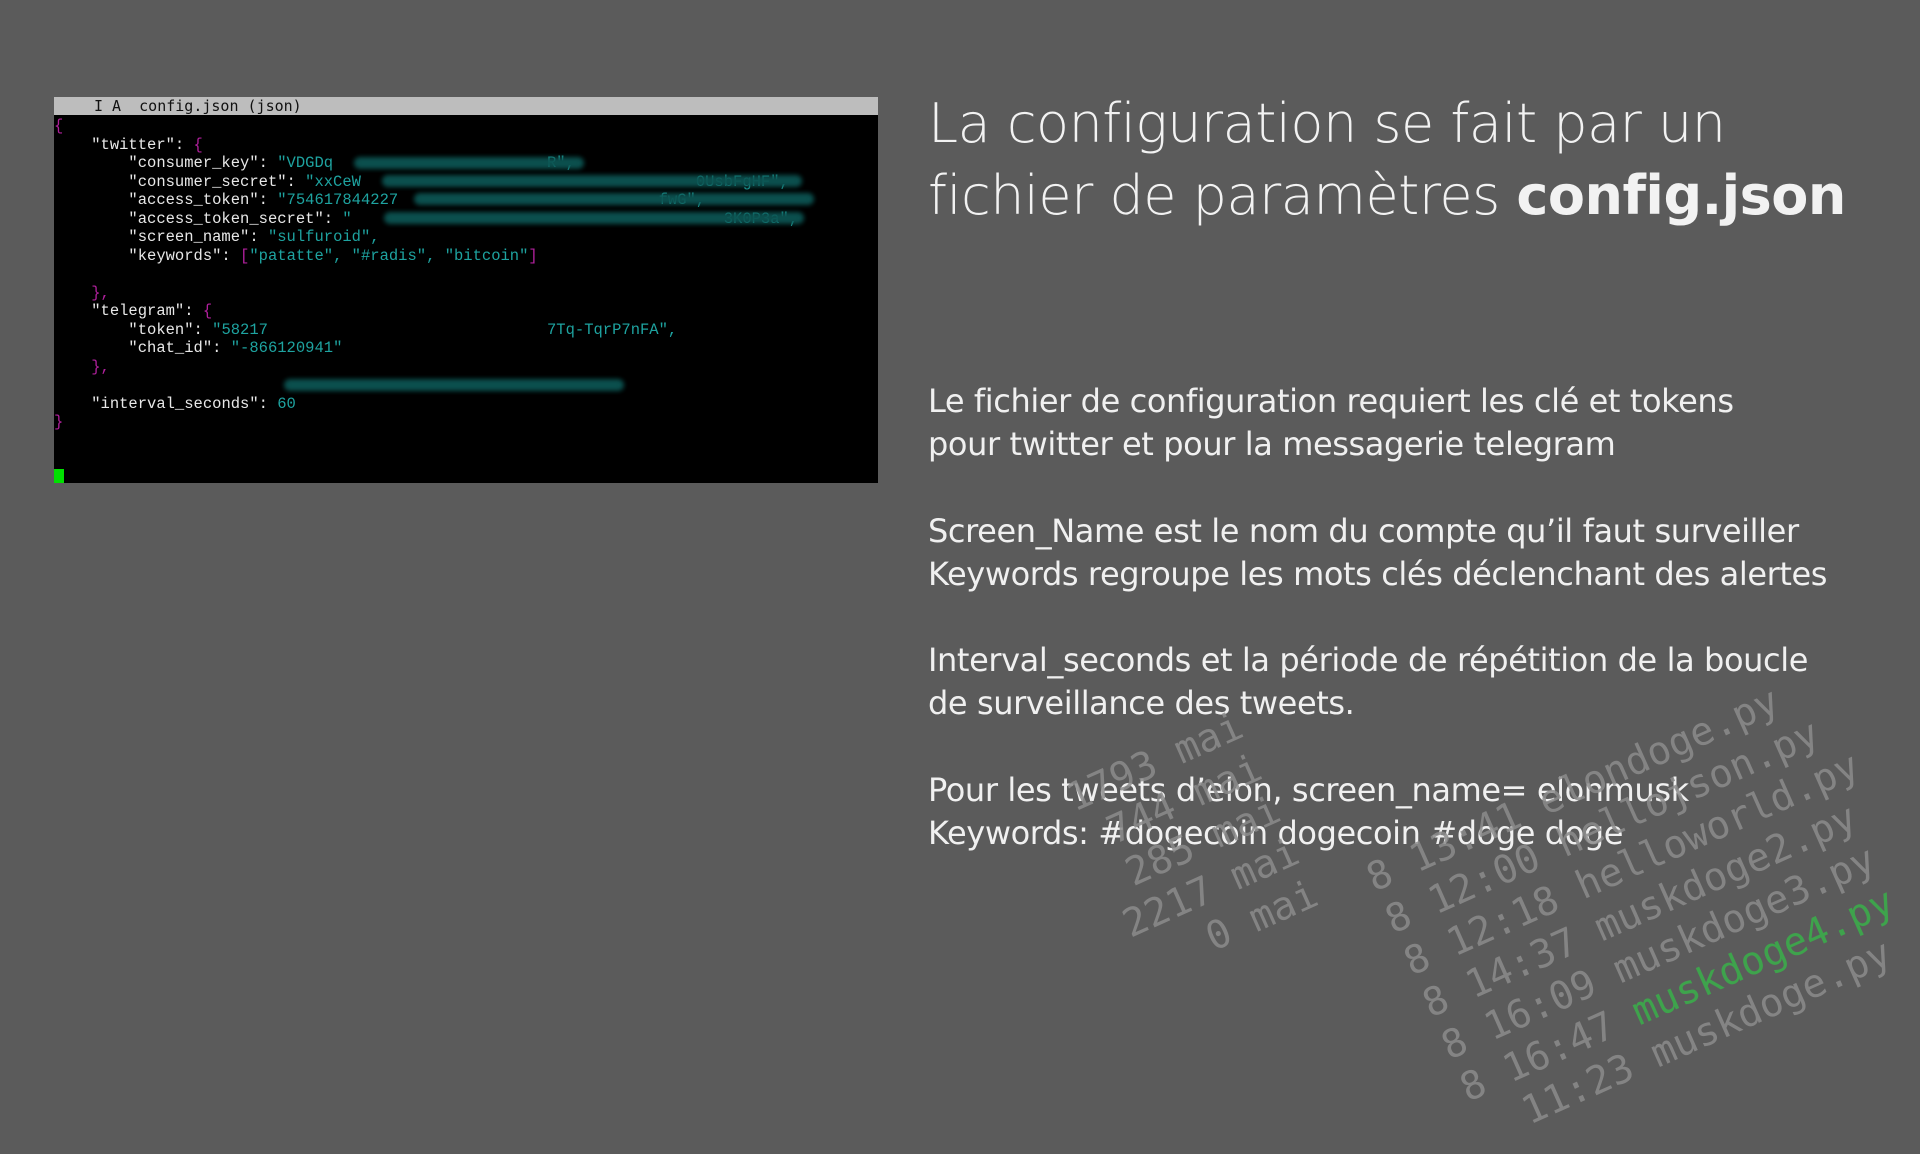  Describe the element at coordinates (389, 255) in the screenshot. I see `code-value: "patatte", "#radis", "bitcoin"` at that location.